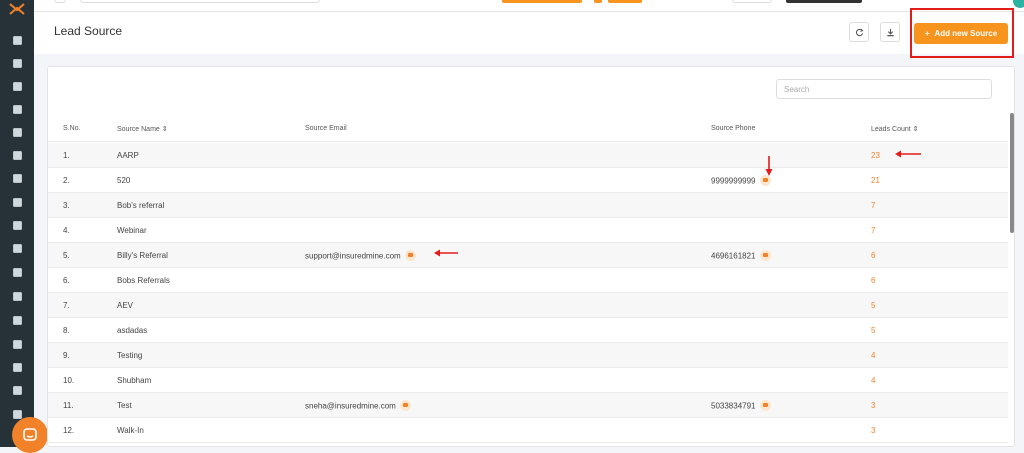 This screenshot has width=1024, height=453. What do you see at coordinates (528, 330) in the screenshot?
I see `table-row: 8. asdadas 5` at bounding box center [528, 330].